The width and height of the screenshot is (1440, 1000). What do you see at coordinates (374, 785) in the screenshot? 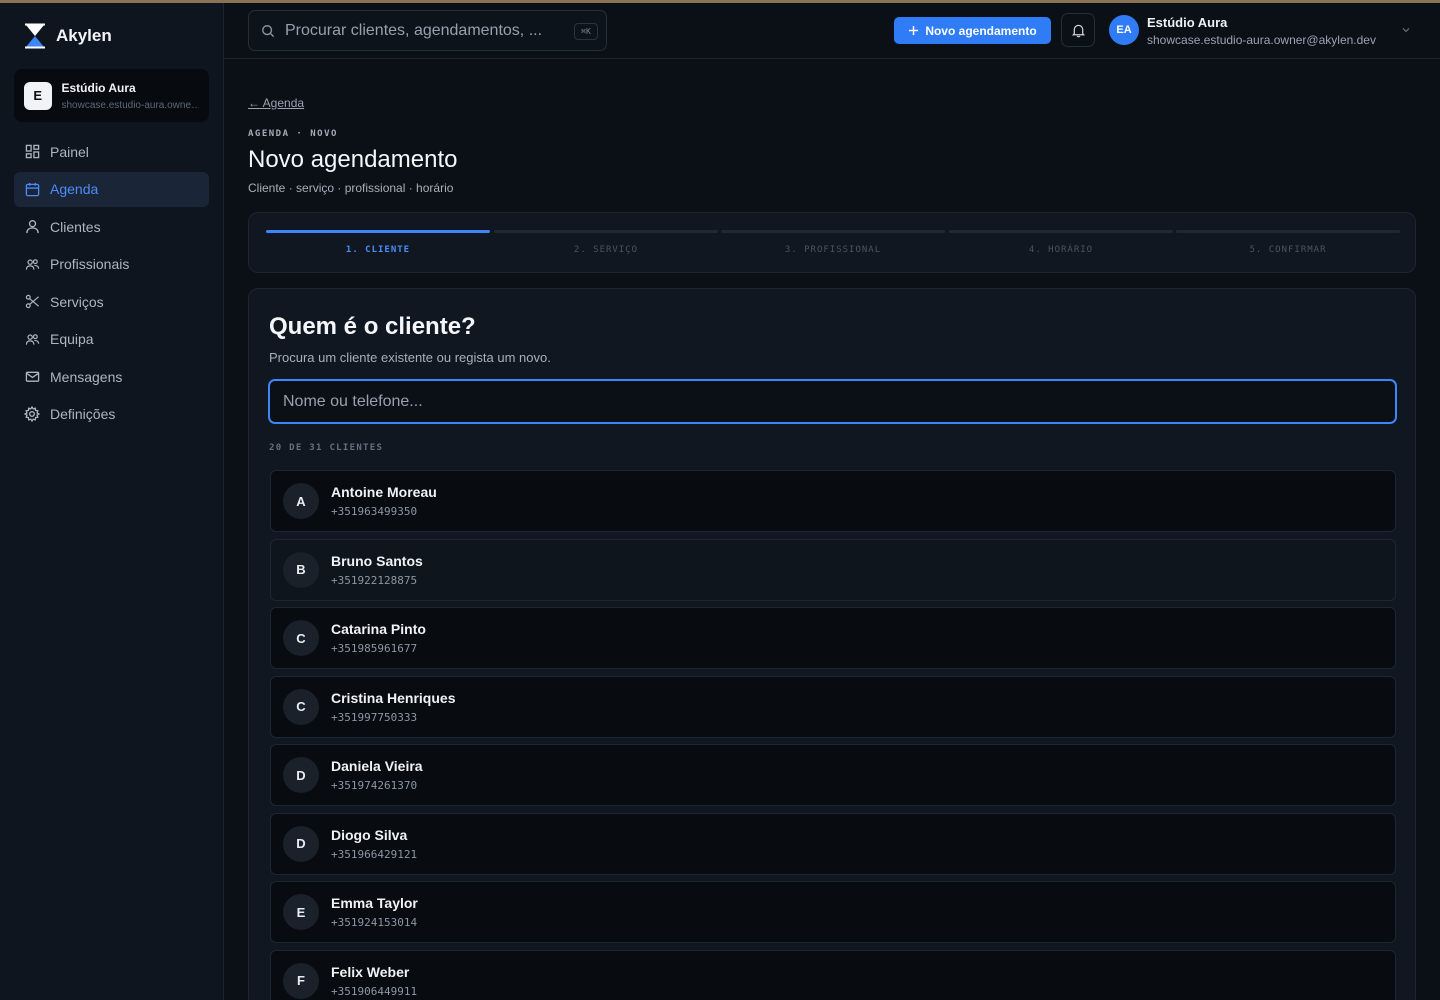
I see `client-phone: +351974261370` at bounding box center [374, 785].